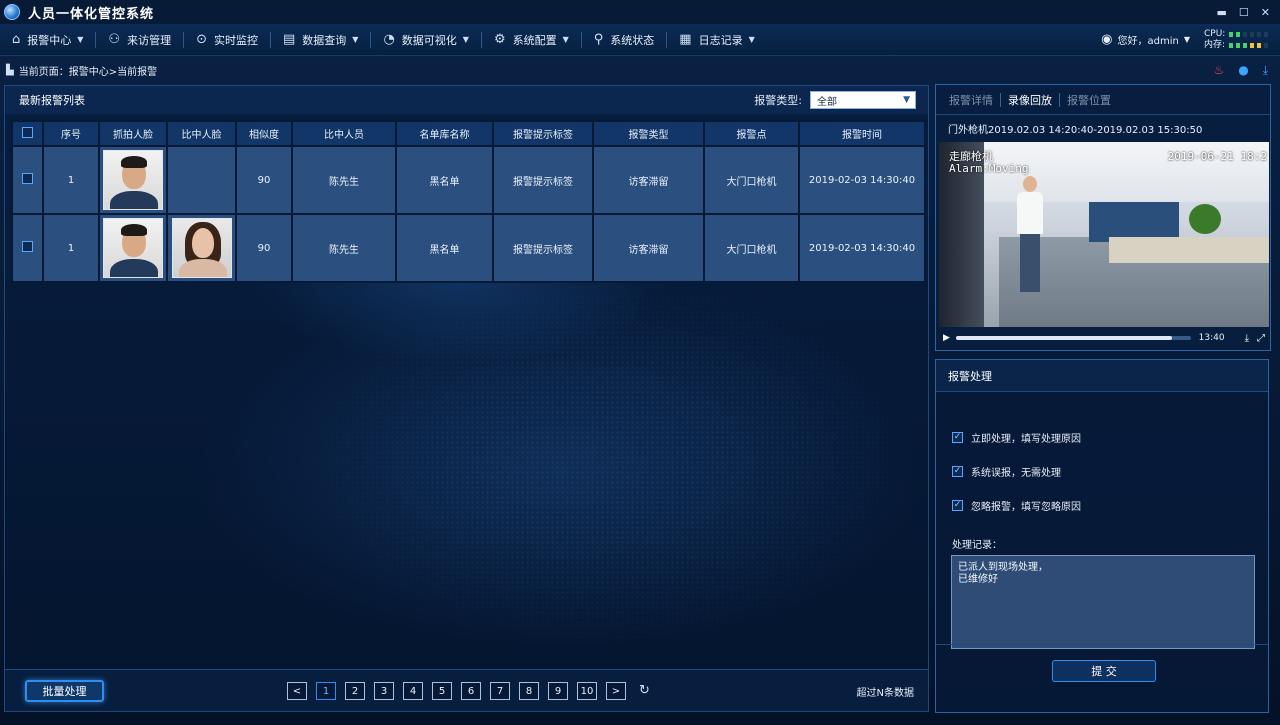 The height and width of the screenshot is (725, 1280). Describe the element at coordinates (326, 691) in the screenshot. I see `page-button-1: 1` at that location.